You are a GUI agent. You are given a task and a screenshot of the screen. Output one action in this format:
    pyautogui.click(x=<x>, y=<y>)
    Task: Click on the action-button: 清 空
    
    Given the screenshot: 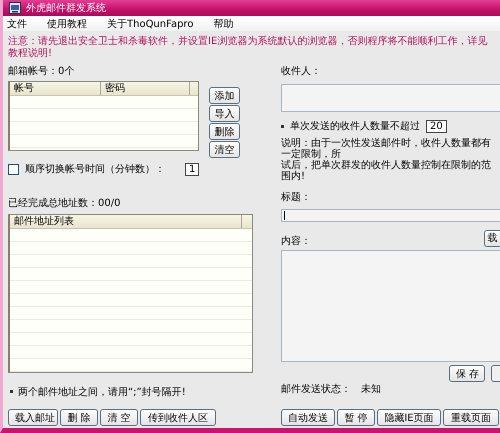 What is the action you would take?
    pyautogui.click(x=119, y=417)
    